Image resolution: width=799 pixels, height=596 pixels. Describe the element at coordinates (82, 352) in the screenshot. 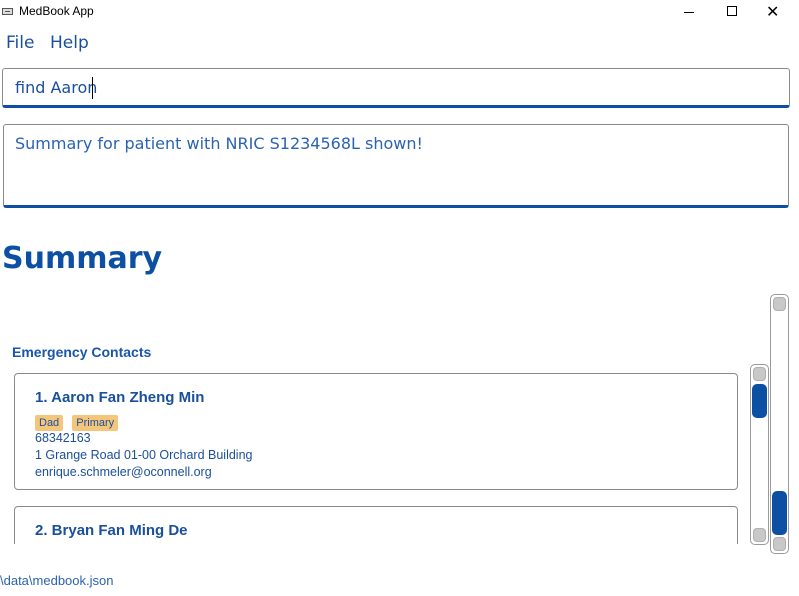

I see `emergency-contacts-label: Emergency Contacts` at that location.